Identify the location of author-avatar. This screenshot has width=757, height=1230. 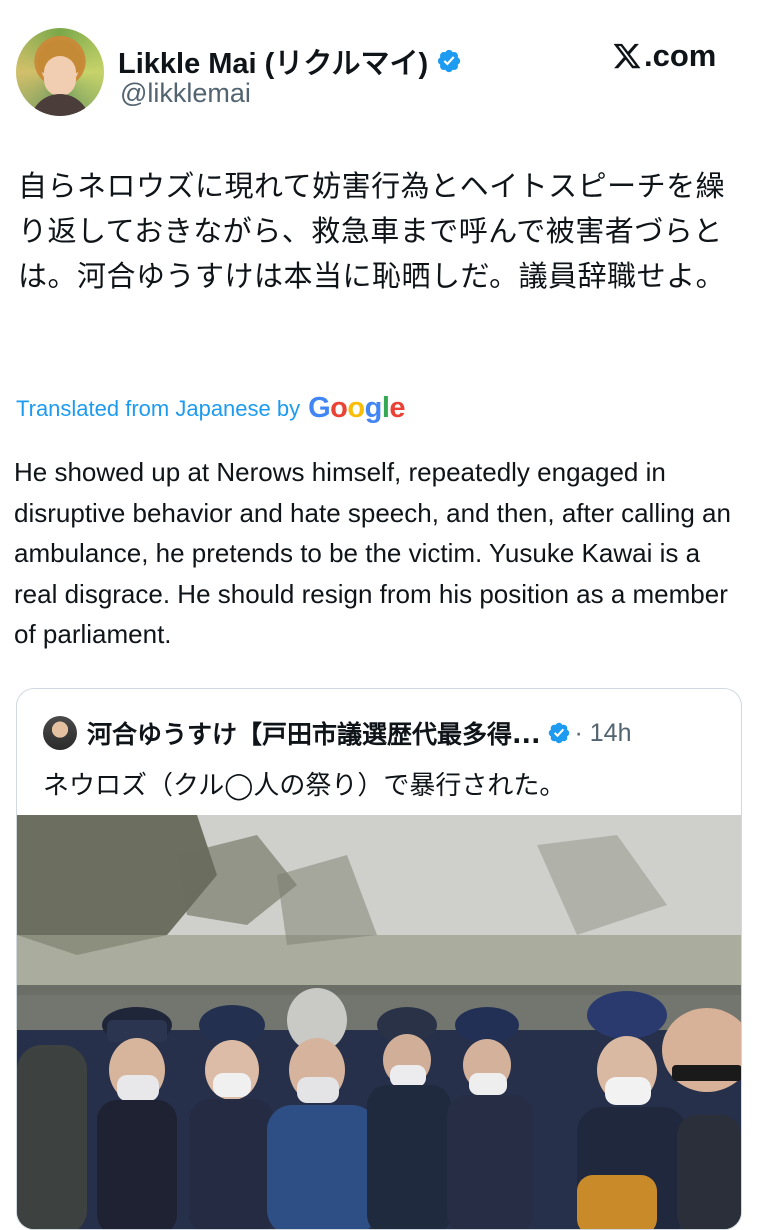
(60, 72).